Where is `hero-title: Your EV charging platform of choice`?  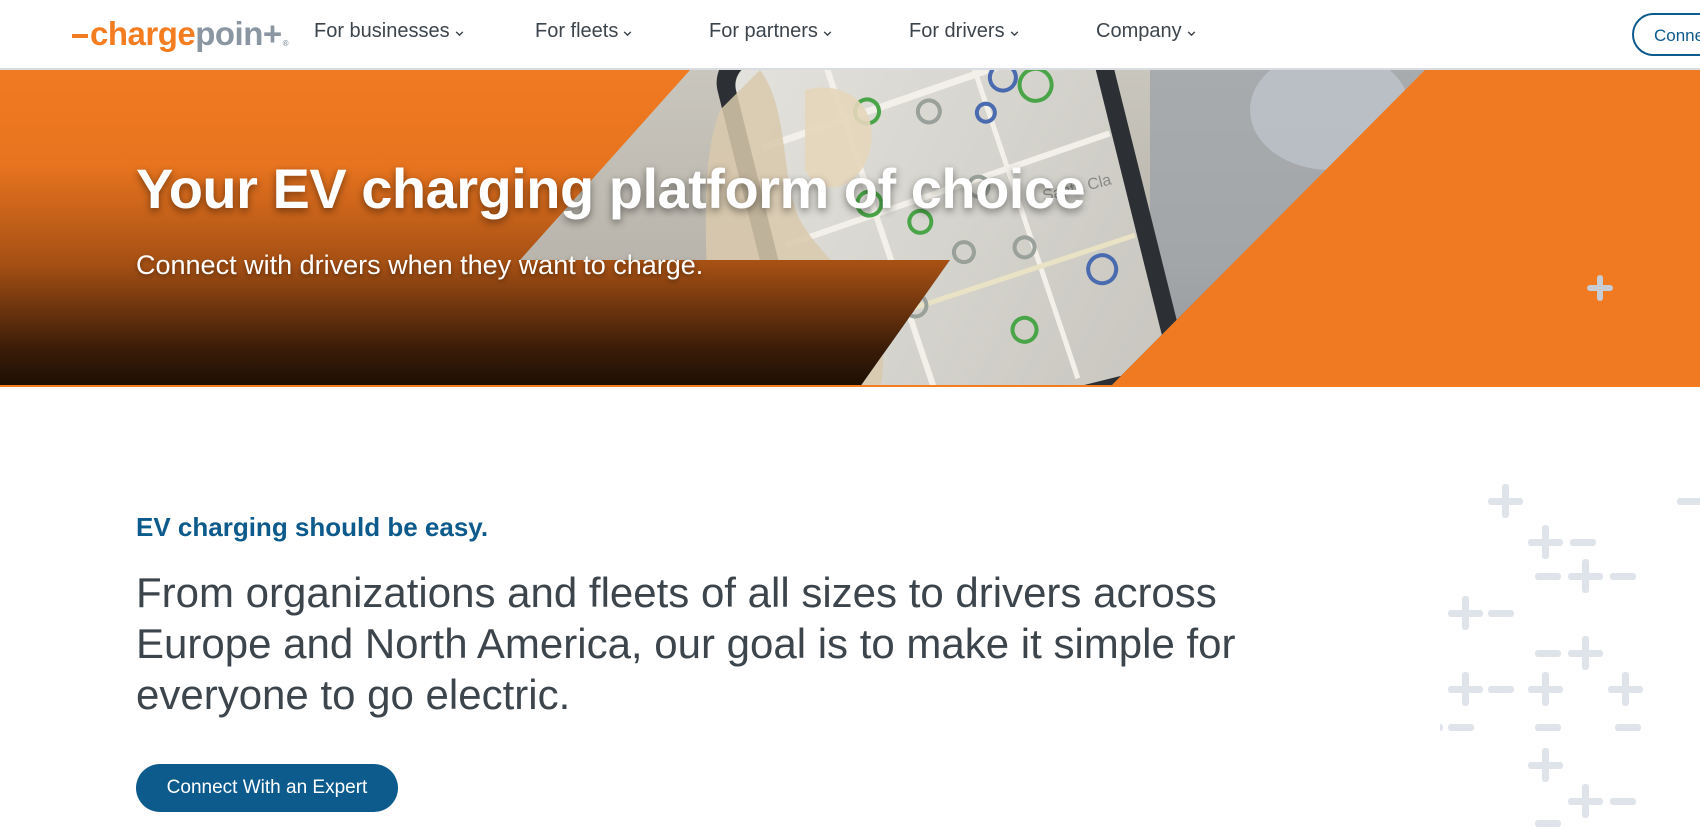 hero-title: Your EV charging platform of choice is located at coordinates (611, 188).